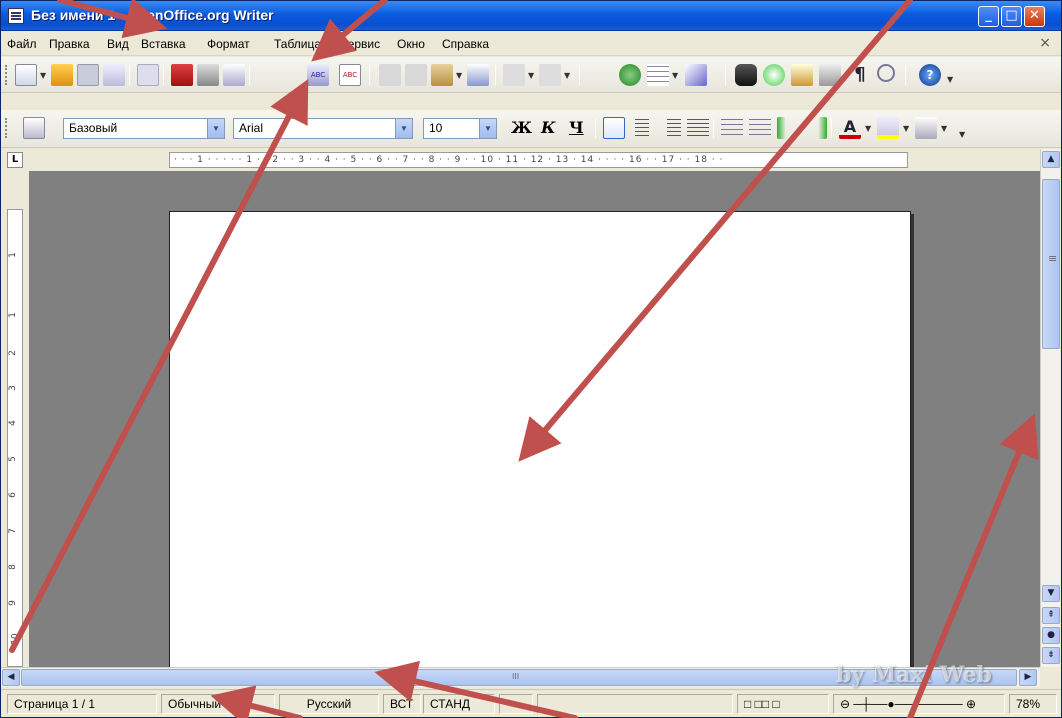 The width and height of the screenshot is (1062, 718). I want to click on background-dropdown-icon: ▼, so click(944, 128).